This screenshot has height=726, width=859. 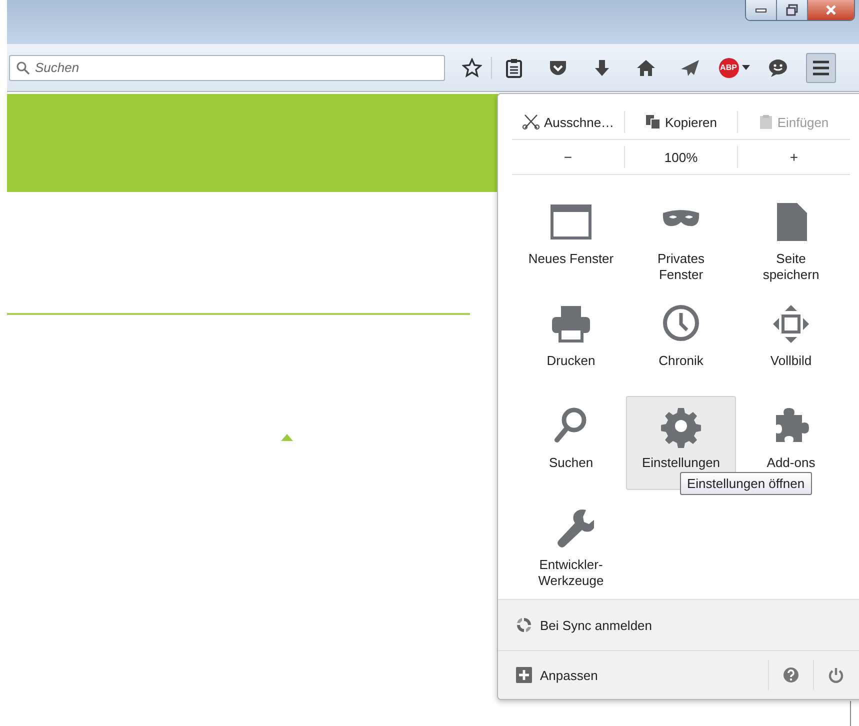 What do you see at coordinates (531, 122) in the screenshot?
I see `scissors-icon` at bounding box center [531, 122].